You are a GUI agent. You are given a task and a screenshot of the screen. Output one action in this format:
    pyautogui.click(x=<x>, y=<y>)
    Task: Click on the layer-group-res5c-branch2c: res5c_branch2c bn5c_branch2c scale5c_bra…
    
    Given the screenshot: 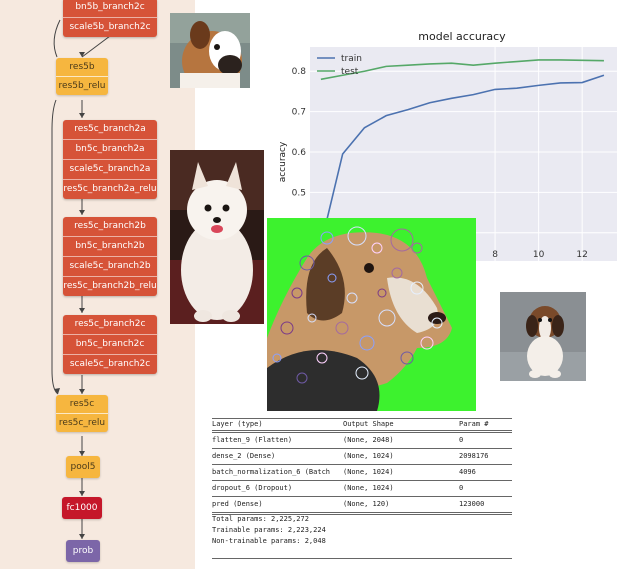 What is the action you would take?
    pyautogui.click(x=110, y=344)
    